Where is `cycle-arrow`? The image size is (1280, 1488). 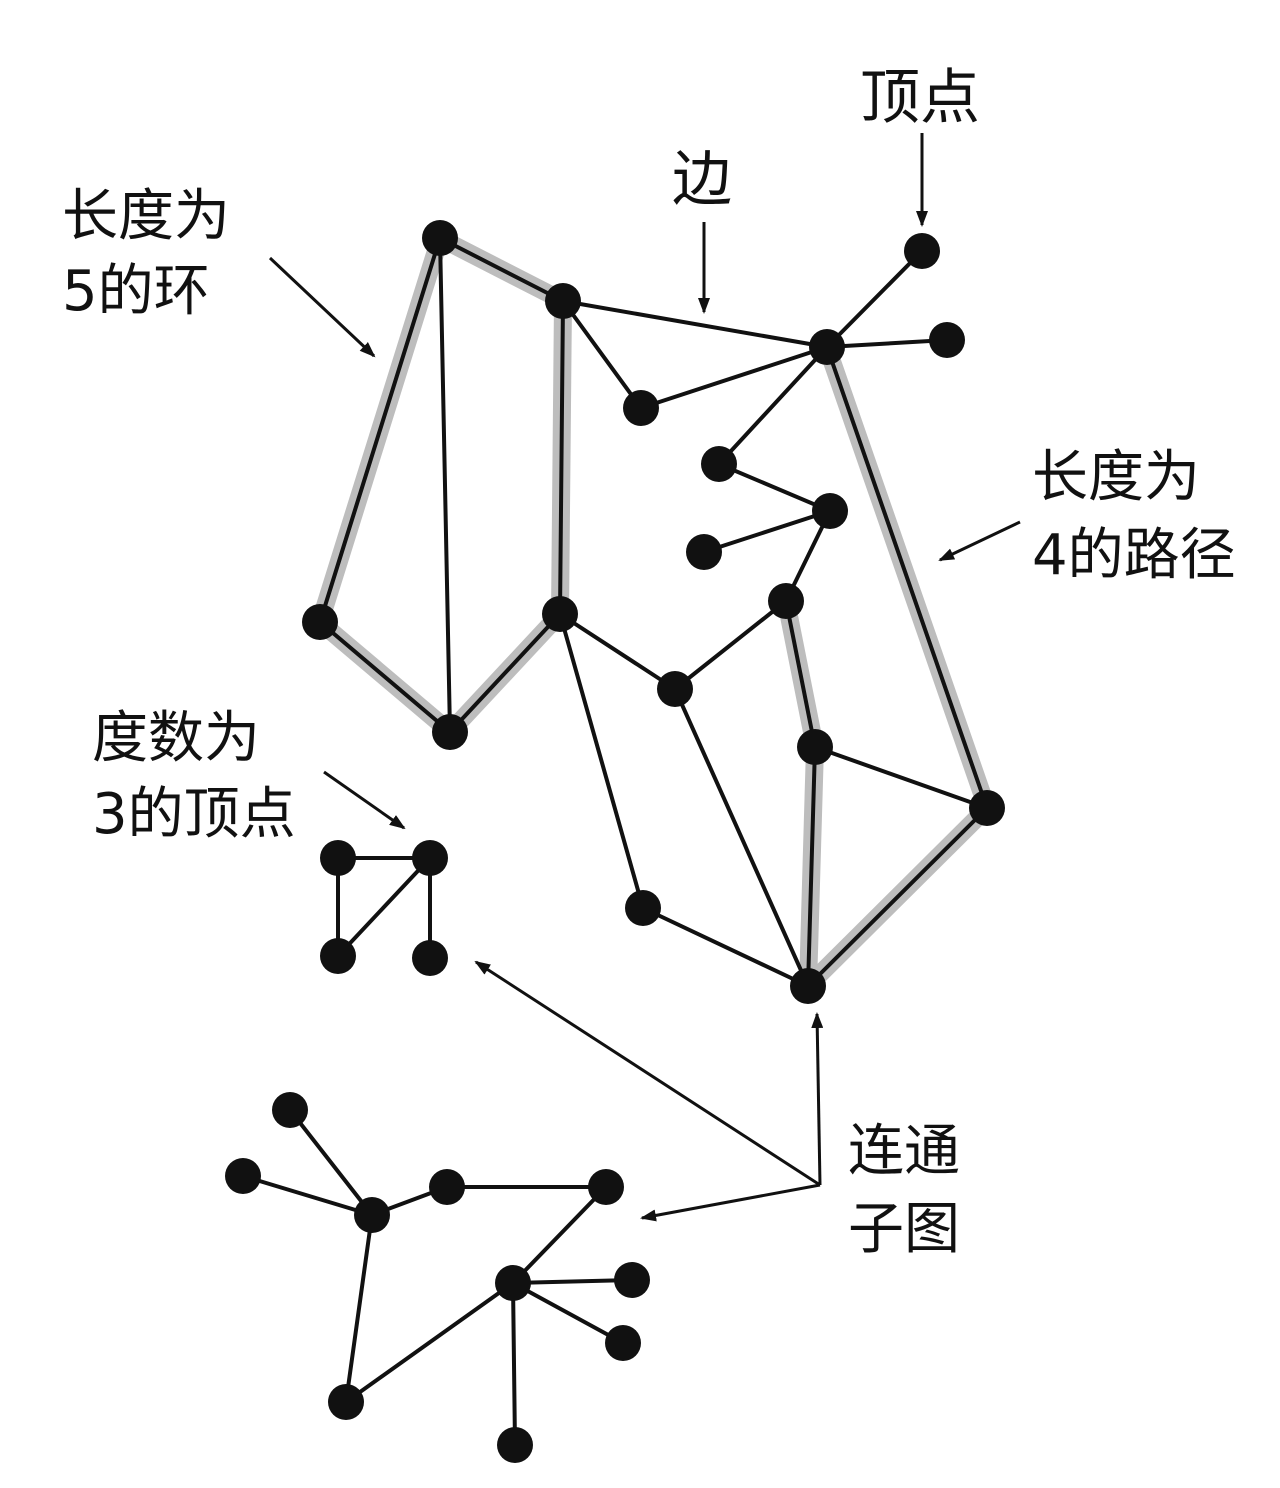 cycle-arrow is located at coordinates (322, 307).